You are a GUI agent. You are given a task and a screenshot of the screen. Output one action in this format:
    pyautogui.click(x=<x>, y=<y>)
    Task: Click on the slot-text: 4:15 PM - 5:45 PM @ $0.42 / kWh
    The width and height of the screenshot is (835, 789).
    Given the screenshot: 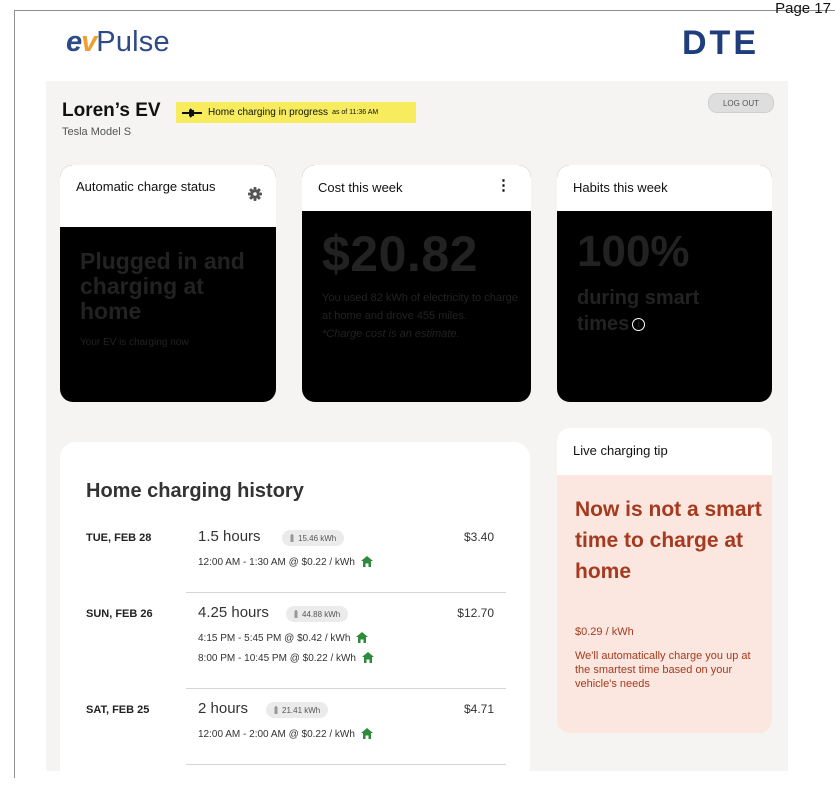 What is the action you would take?
    pyautogui.click(x=274, y=638)
    